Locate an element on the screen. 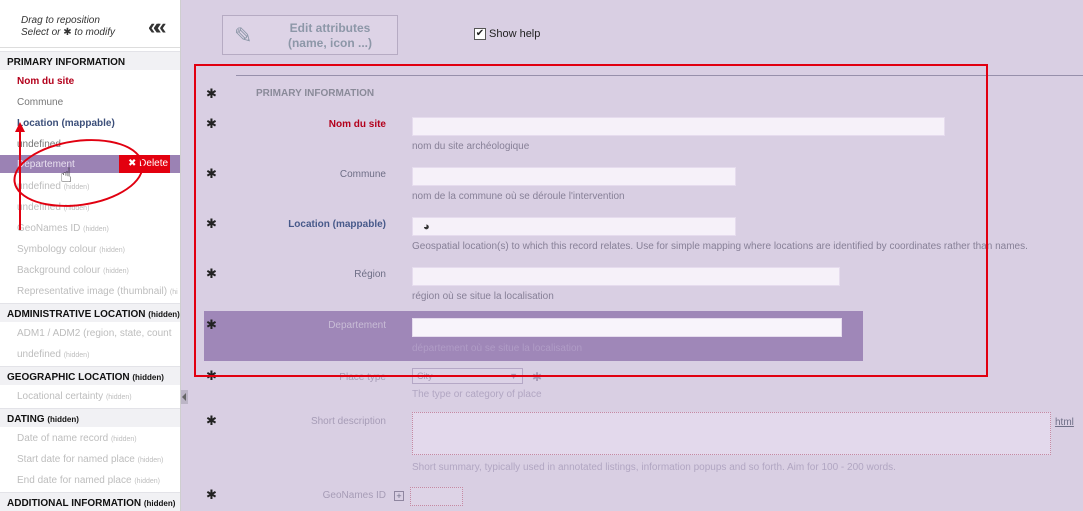 This screenshot has width=1083, height=511. short-description-textarea is located at coordinates (731, 433).